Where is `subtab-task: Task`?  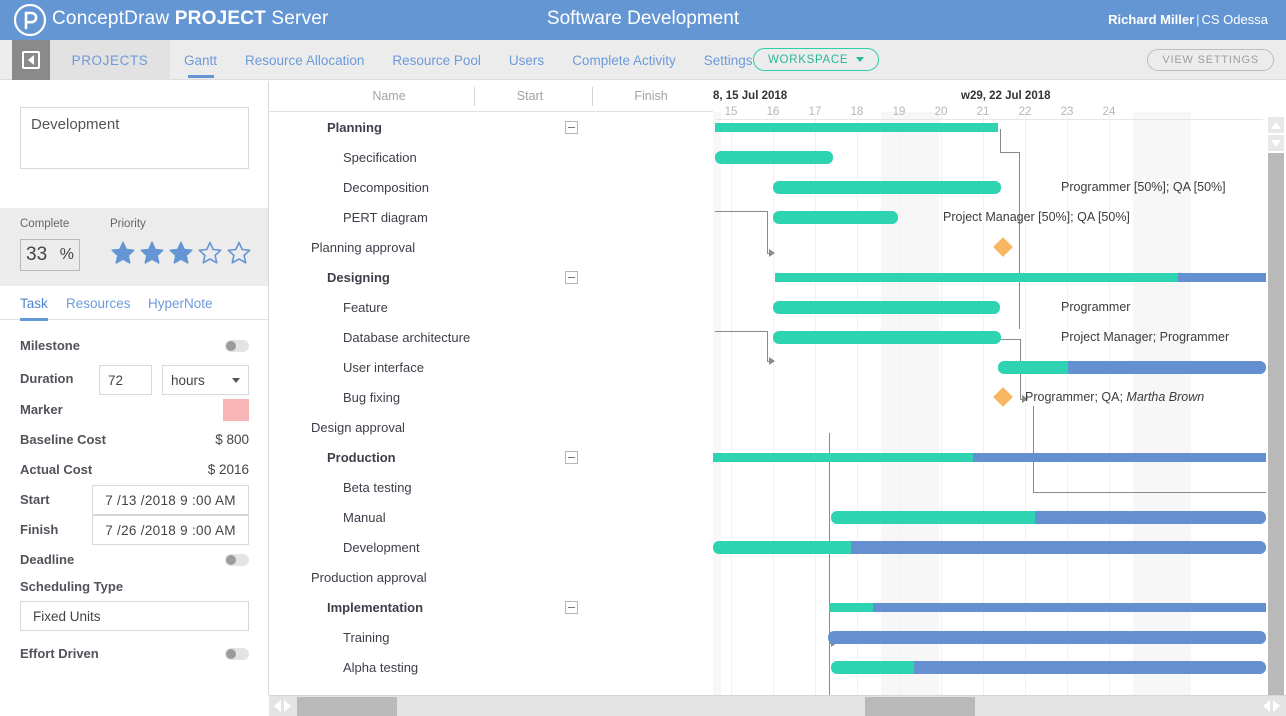
subtab-task: Task is located at coordinates (34, 303).